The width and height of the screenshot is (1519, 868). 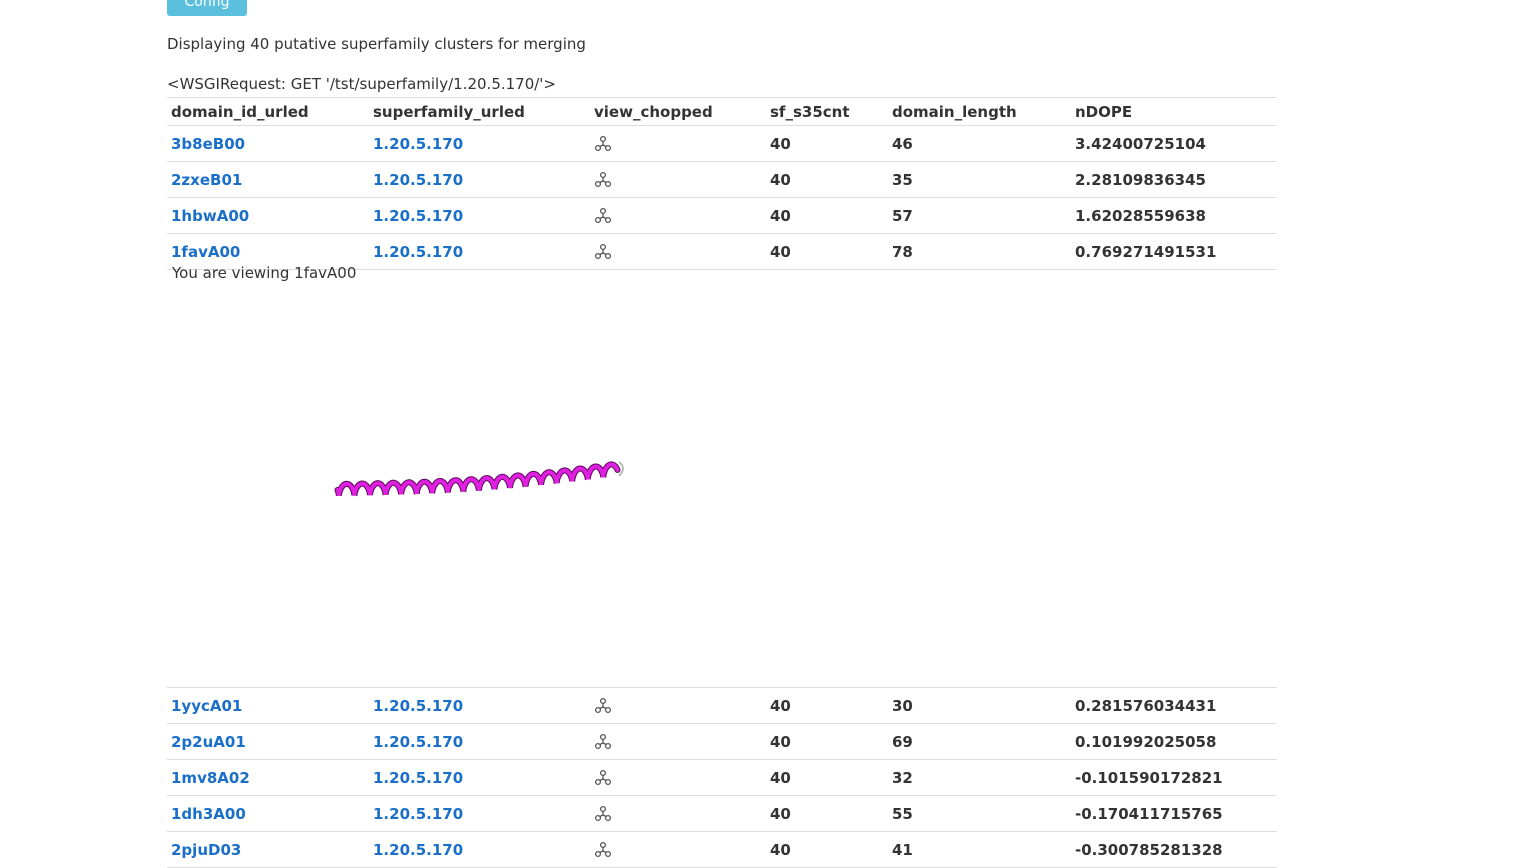 I want to click on domain-id-link: 1mv8A02, so click(x=210, y=778).